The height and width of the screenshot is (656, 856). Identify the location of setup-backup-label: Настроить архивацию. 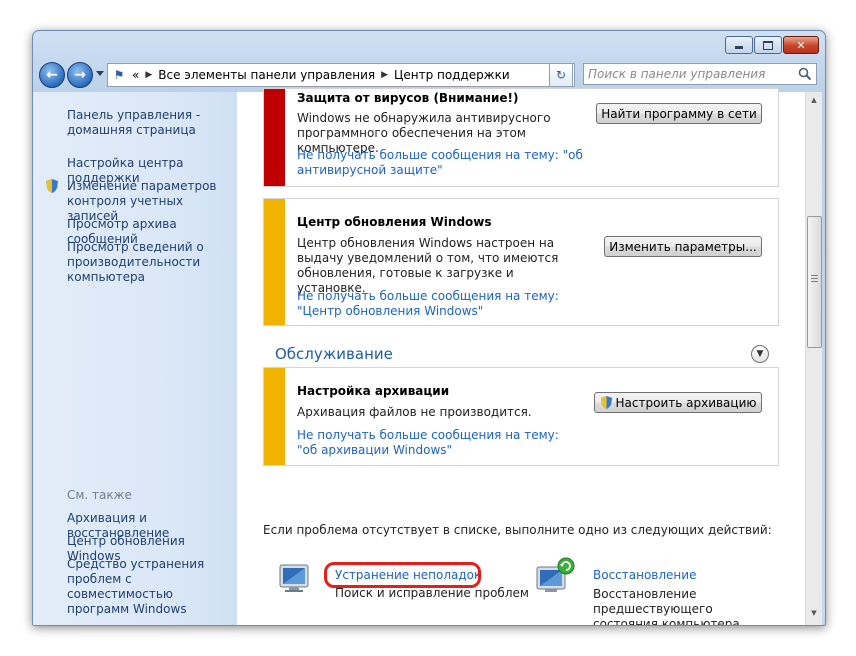
(686, 402).